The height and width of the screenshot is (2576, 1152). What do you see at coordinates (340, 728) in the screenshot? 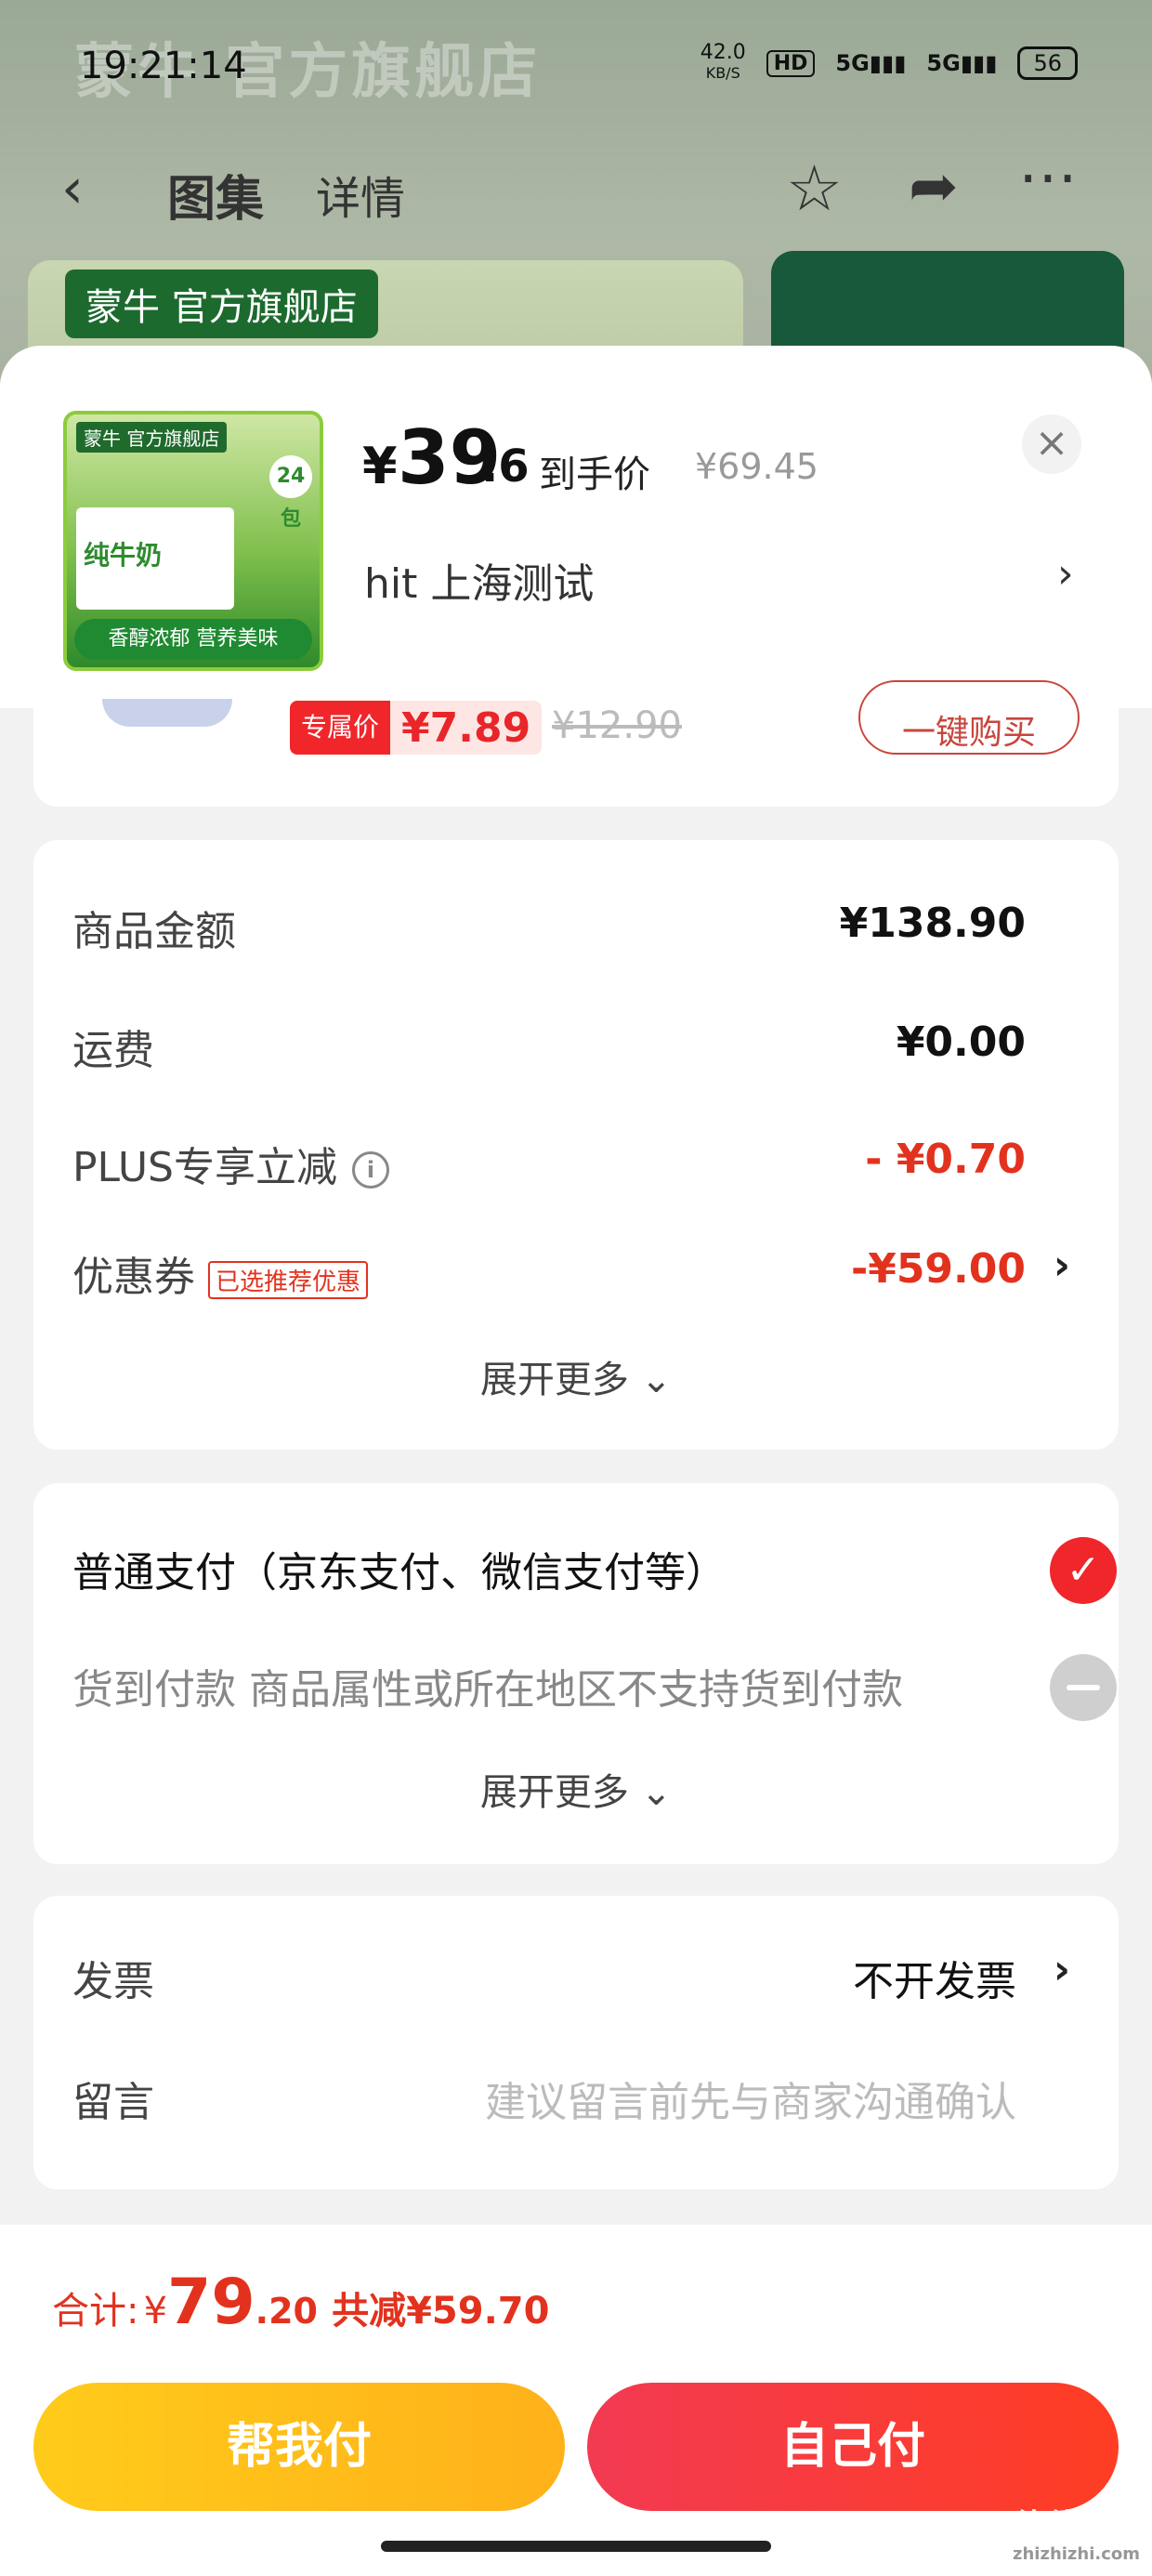
I see `exclusive-label: 专属价` at bounding box center [340, 728].